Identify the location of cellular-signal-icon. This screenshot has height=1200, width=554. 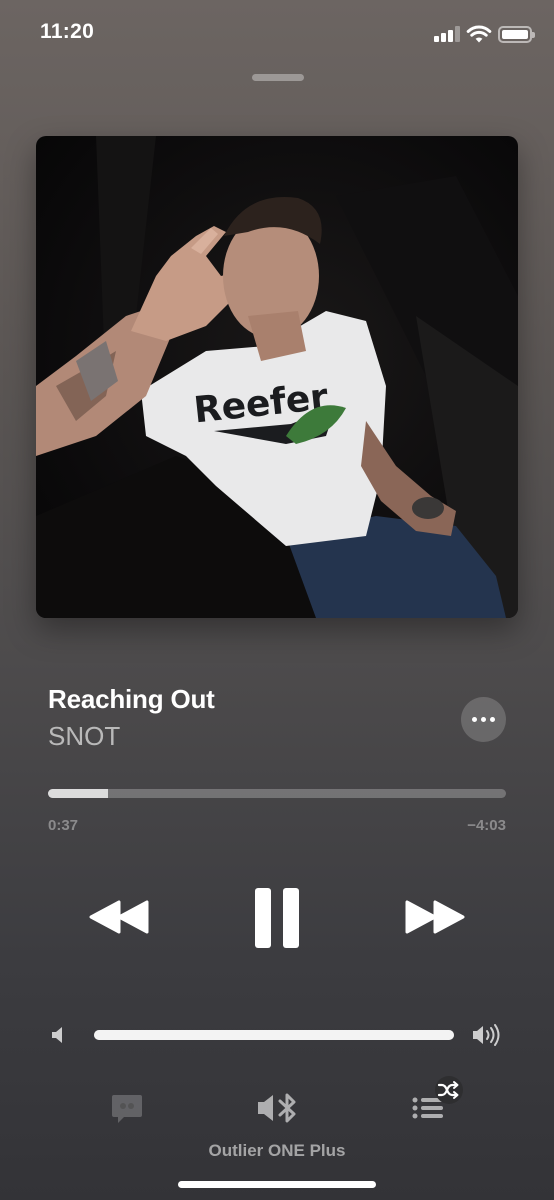
(447, 34).